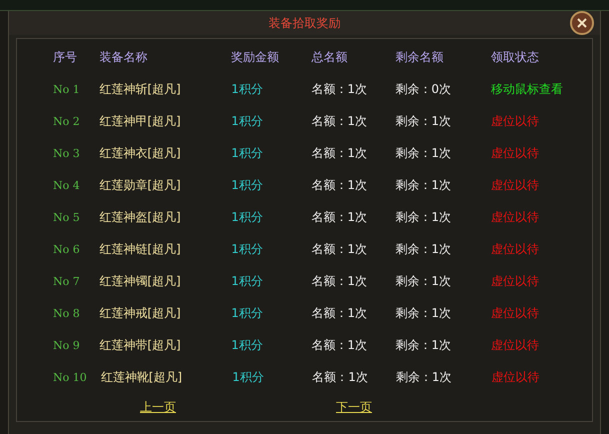 Image resolution: width=609 pixels, height=434 pixels. What do you see at coordinates (66, 249) in the screenshot?
I see `row-number: No 6` at bounding box center [66, 249].